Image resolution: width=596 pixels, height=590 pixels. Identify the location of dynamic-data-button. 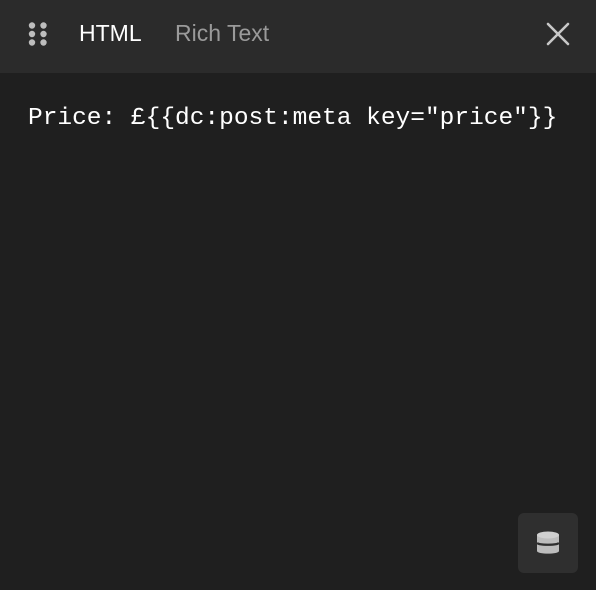
(548, 543).